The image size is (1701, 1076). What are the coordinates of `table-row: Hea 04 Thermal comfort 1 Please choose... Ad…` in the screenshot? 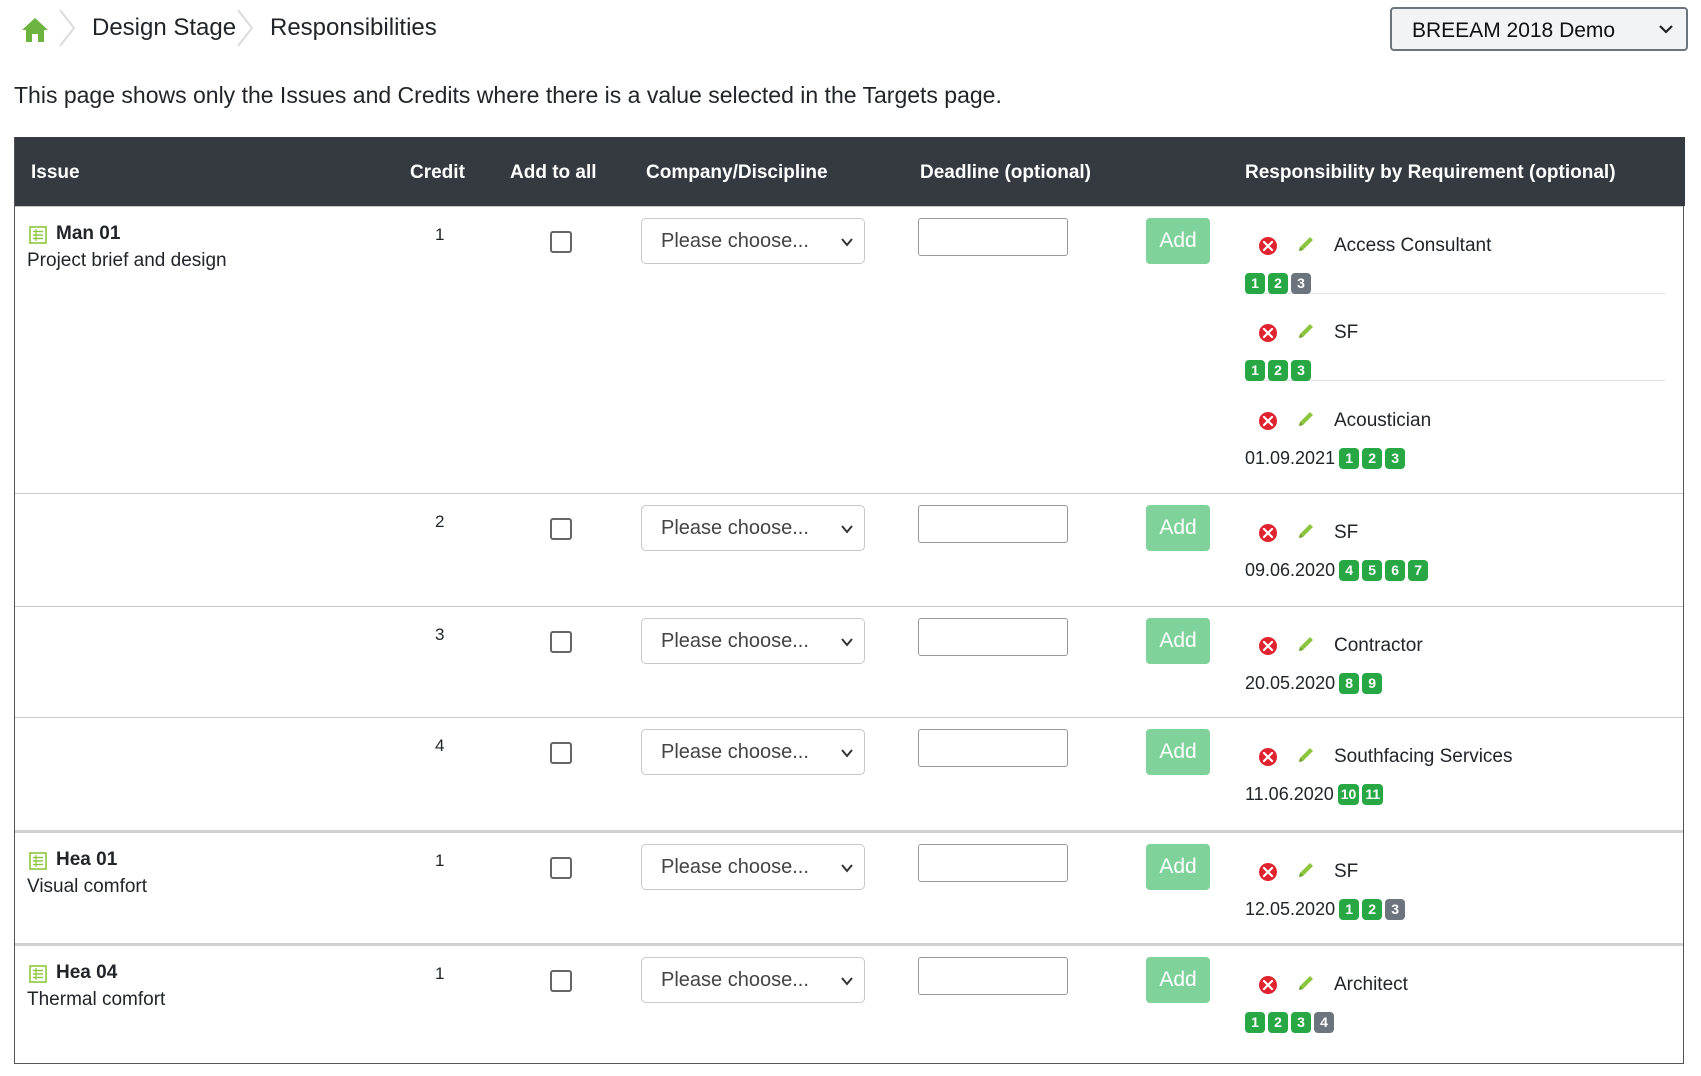 It's located at (849, 1001).